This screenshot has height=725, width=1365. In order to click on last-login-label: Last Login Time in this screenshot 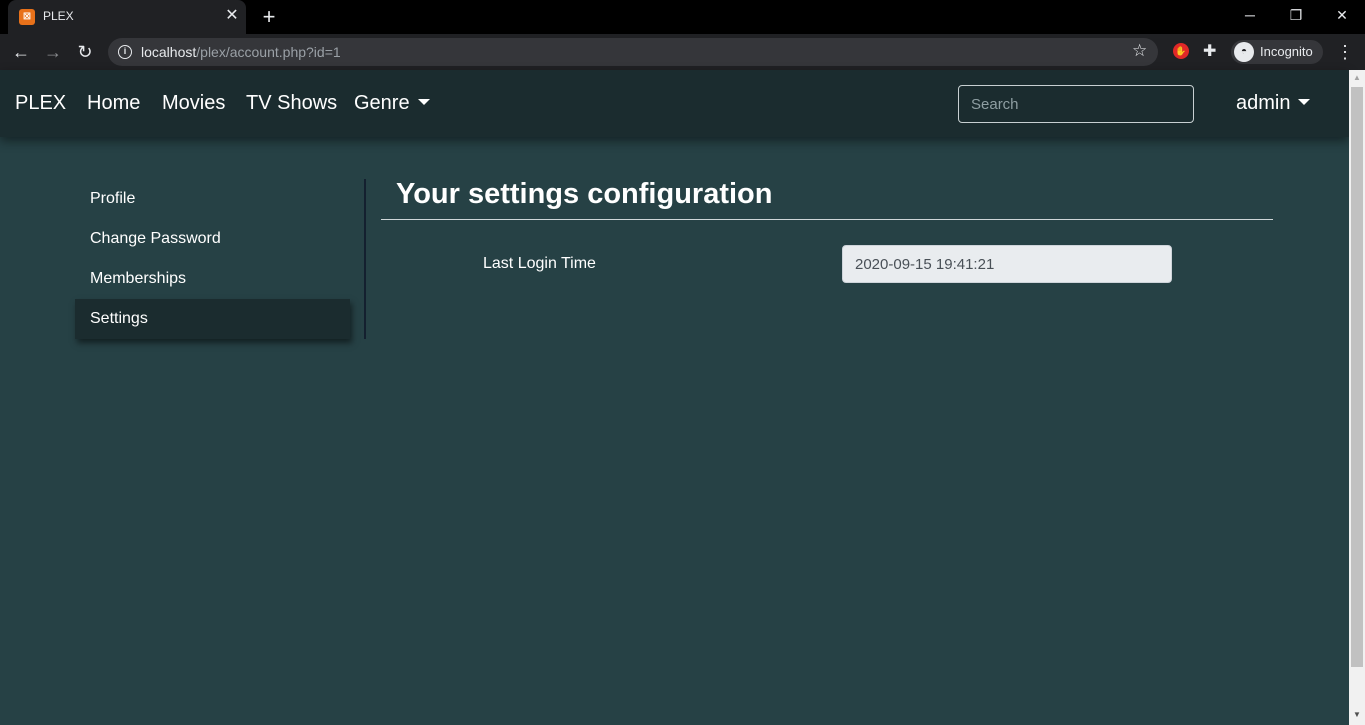, I will do `click(539, 263)`.